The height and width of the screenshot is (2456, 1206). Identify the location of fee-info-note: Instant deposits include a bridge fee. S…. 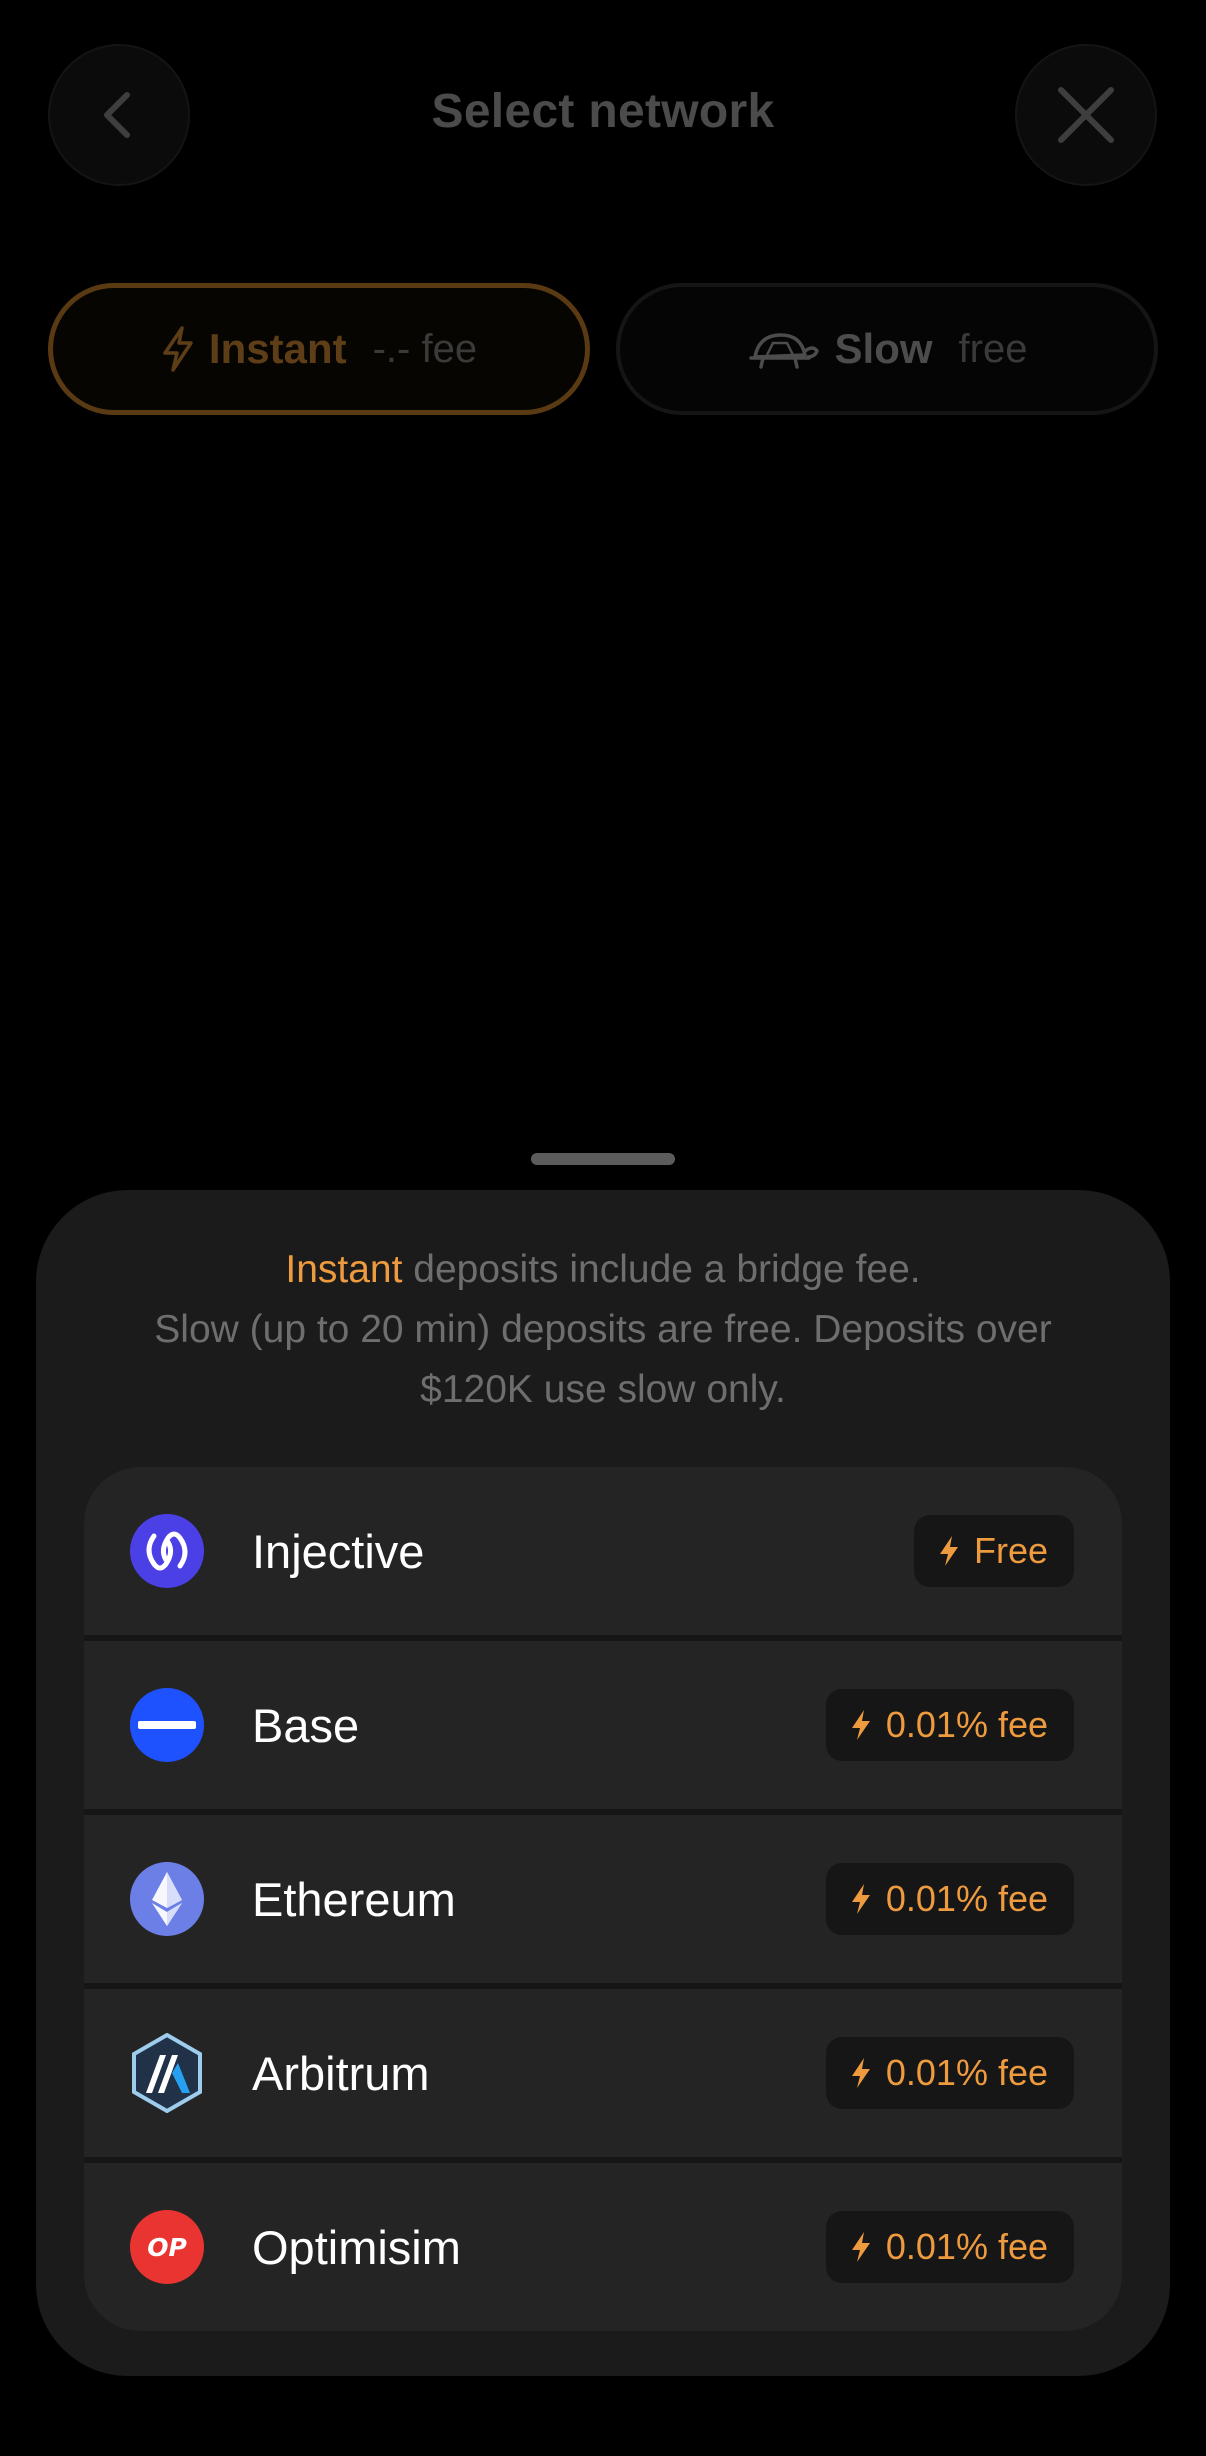
(603, 1330).